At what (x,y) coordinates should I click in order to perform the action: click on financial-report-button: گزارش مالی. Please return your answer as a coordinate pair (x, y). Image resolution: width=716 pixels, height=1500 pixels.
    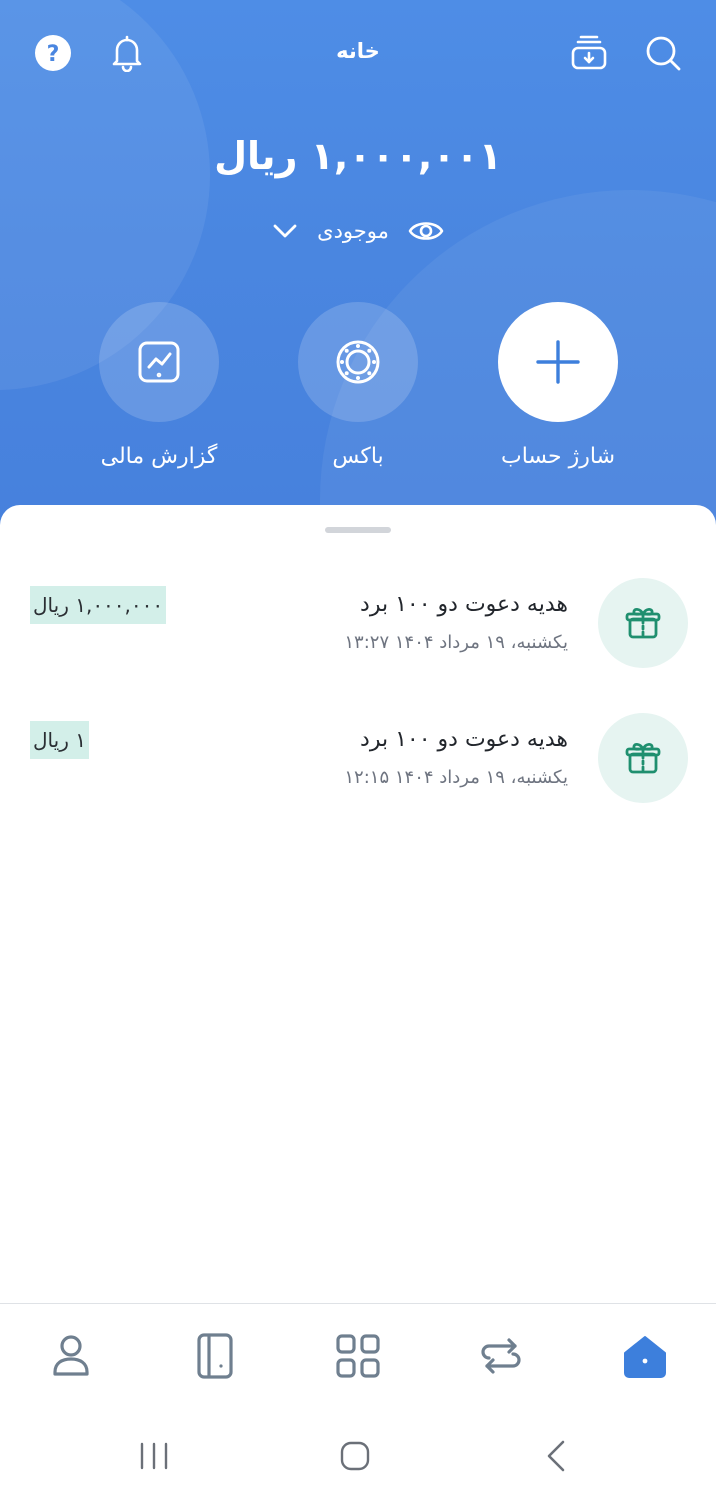
    Looking at the image, I should click on (159, 392).